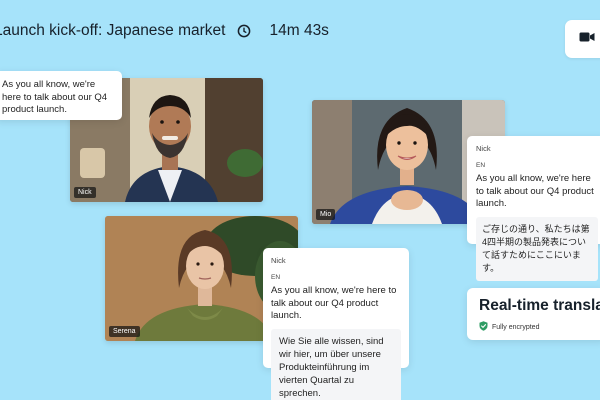 The width and height of the screenshot is (600, 400). What do you see at coordinates (299, 30) in the screenshot?
I see `meeting-timer: 14m 43s` at bounding box center [299, 30].